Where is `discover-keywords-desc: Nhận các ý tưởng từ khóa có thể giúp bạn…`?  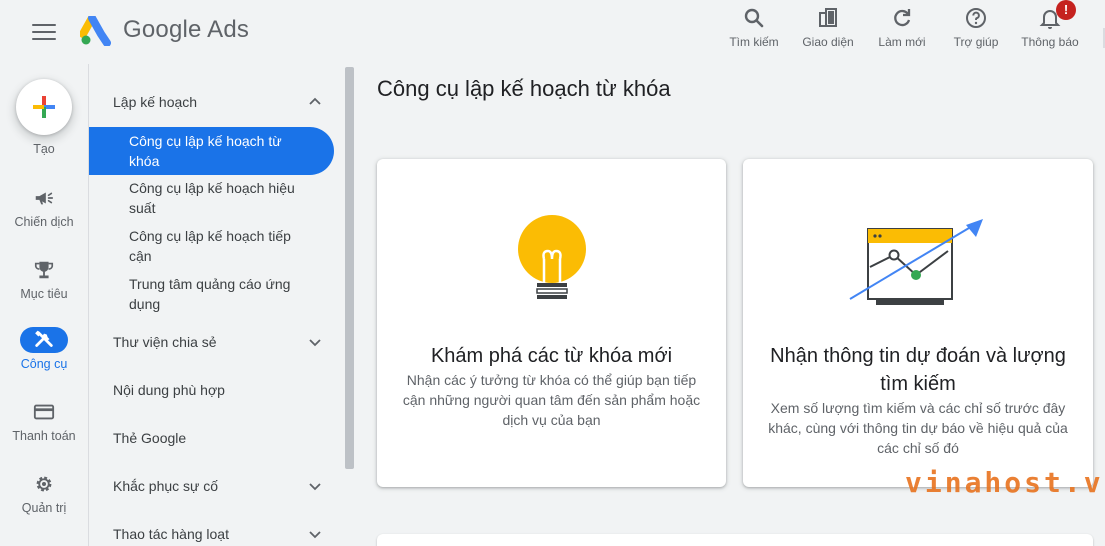 discover-keywords-desc: Nhận các ý tưởng từ khóa có thể giúp bạn… is located at coordinates (551, 400).